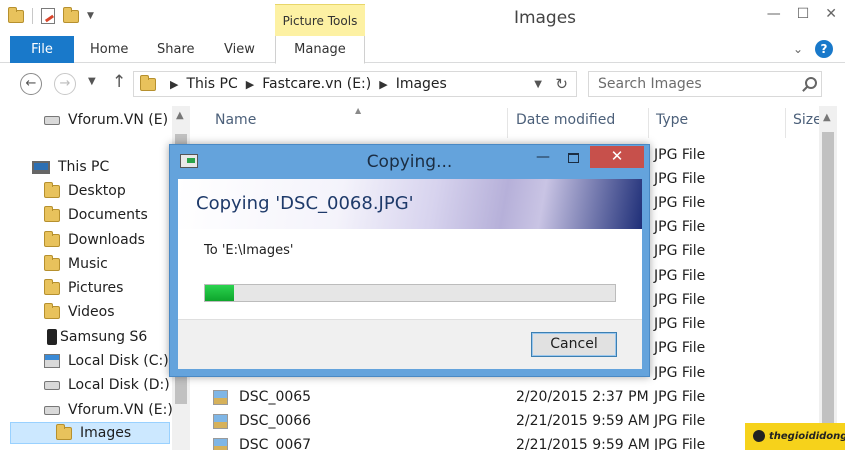 The image size is (845, 450). Describe the element at coordinates (83, 288) in the screenshot. I see `nav-item-pictures: Pictures` at that location.